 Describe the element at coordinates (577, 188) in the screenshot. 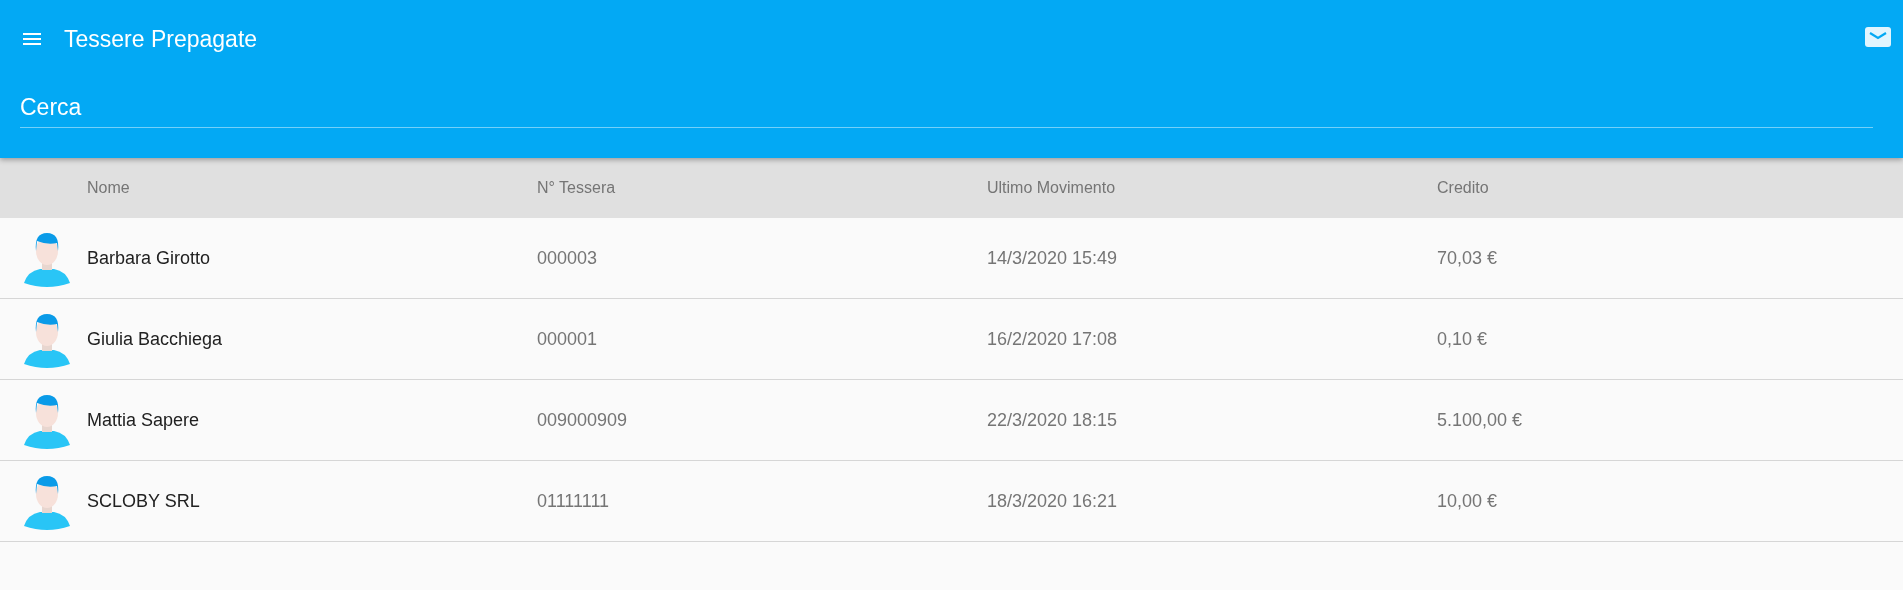

I see `column-header: N° Tessera` at that location.